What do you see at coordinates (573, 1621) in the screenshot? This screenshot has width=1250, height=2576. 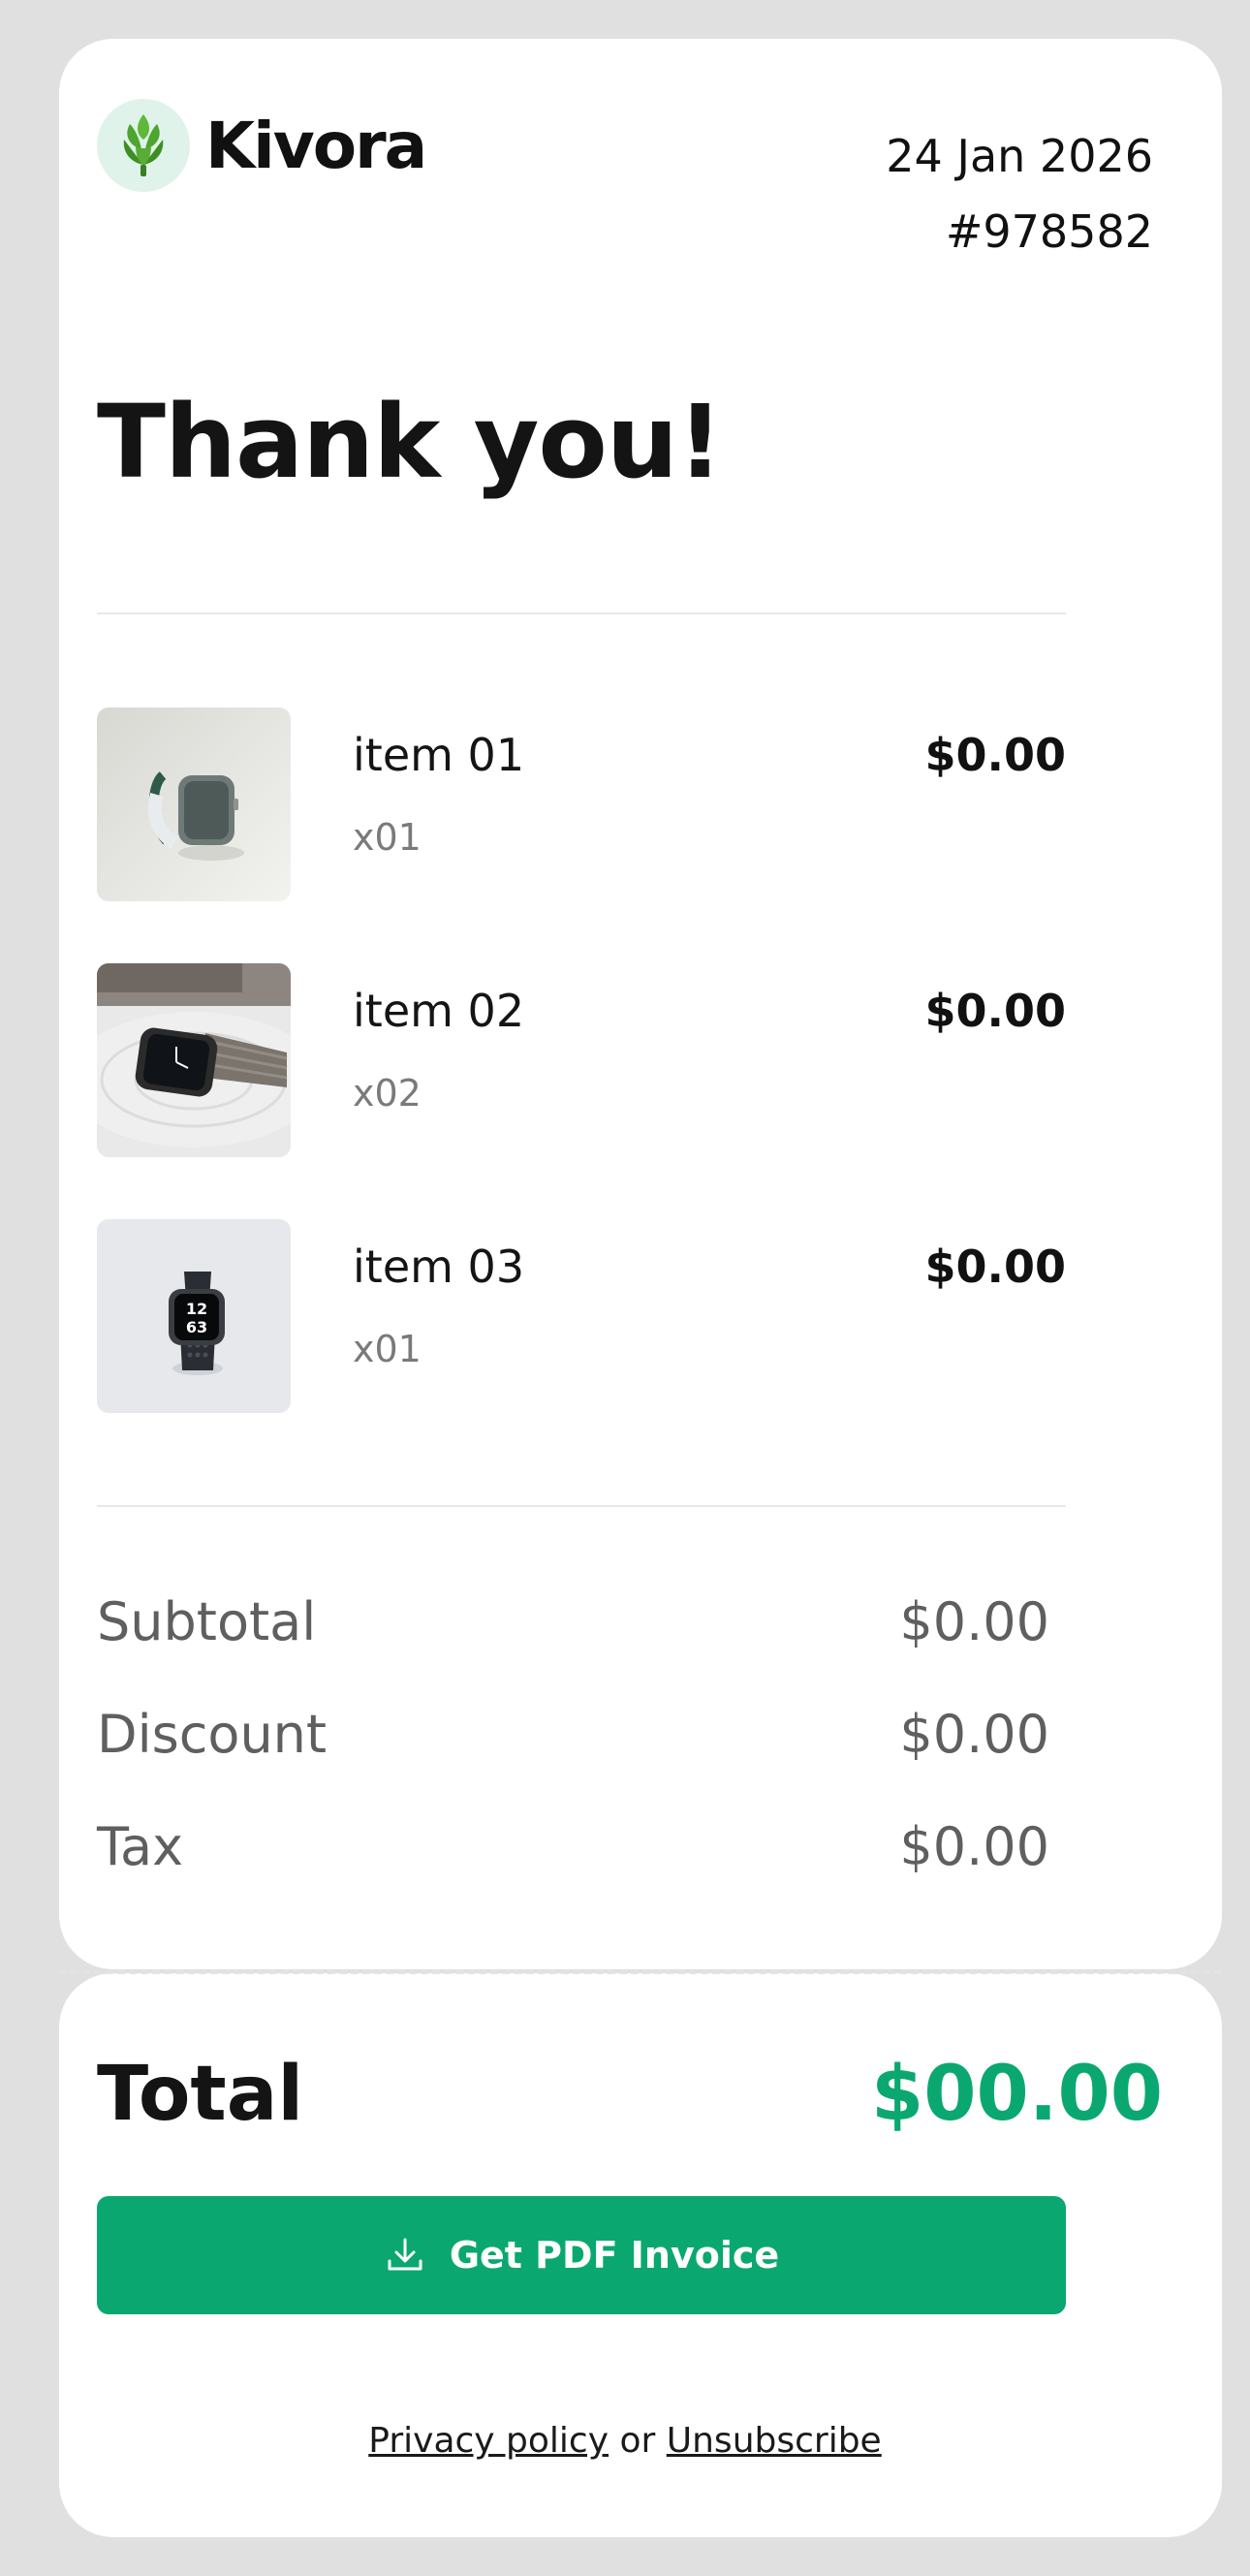 I see `subtotal-row: Subtotal $0.00` at bounding box center [573, 1621].